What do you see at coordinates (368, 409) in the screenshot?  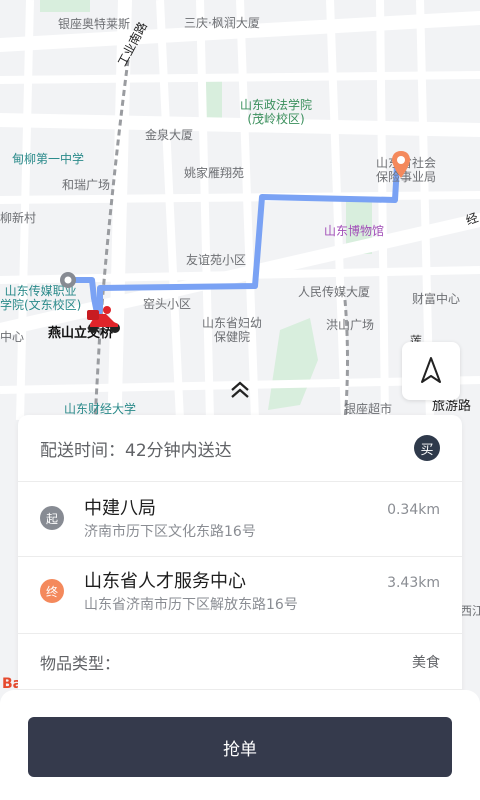 I see `map-label-yinzuo-supermarket: 银座超市` at bounding box center [368, 409].